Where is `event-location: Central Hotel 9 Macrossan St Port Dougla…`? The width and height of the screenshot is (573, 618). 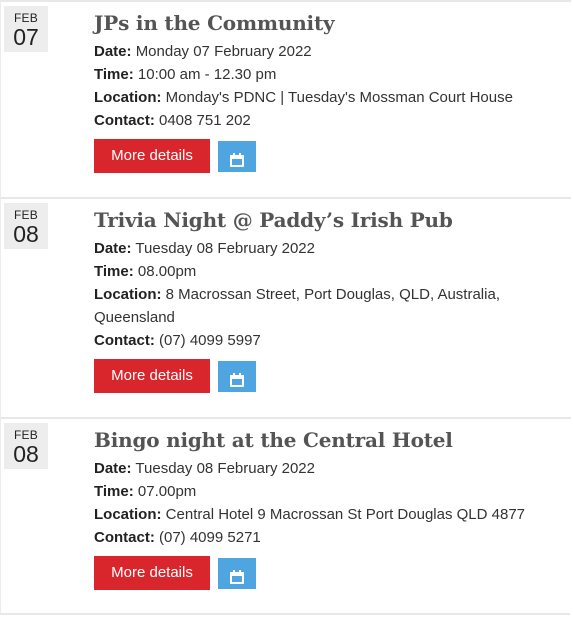 event-location: Central Hotel 9 Macrossan St Port Dougla… is located at coordinates (345, 514).